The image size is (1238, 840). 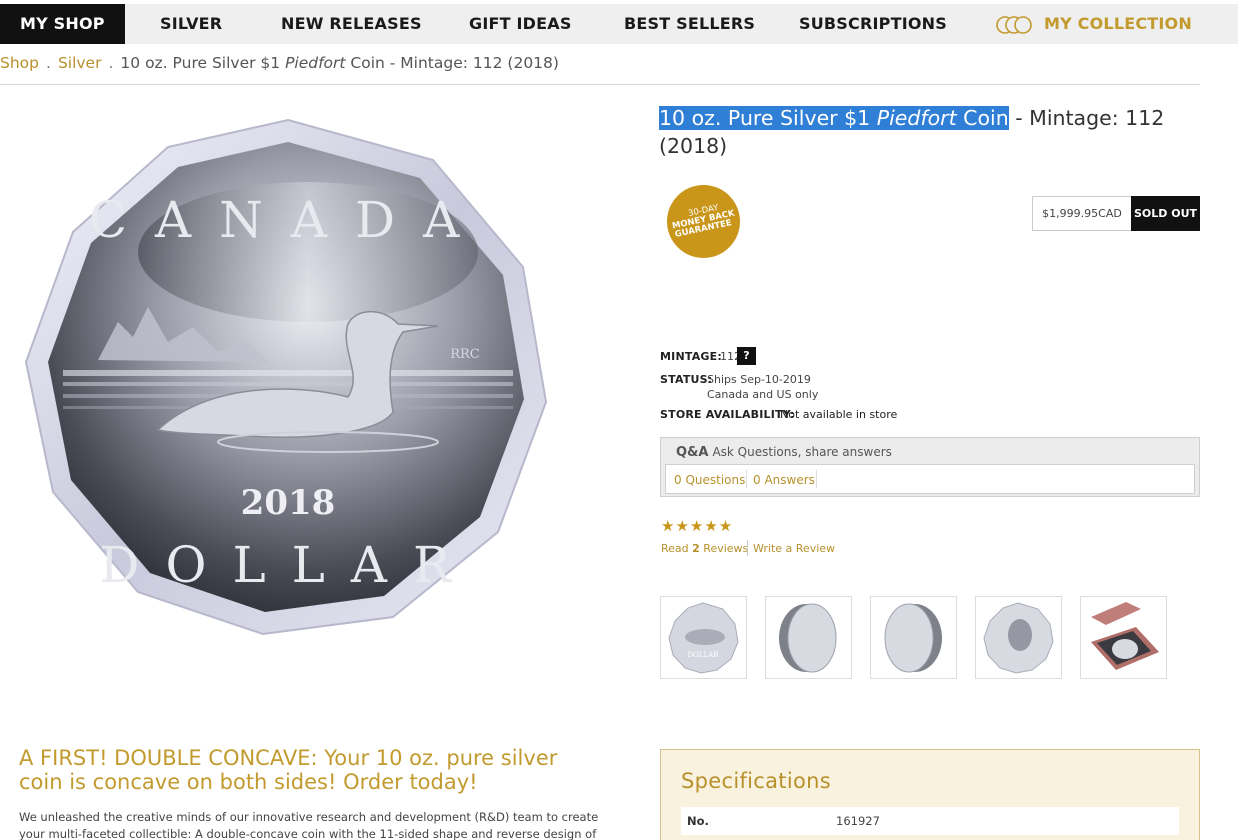 I want to click on status-value: Ships Sep-10-2019, so click(x=759, y=379).